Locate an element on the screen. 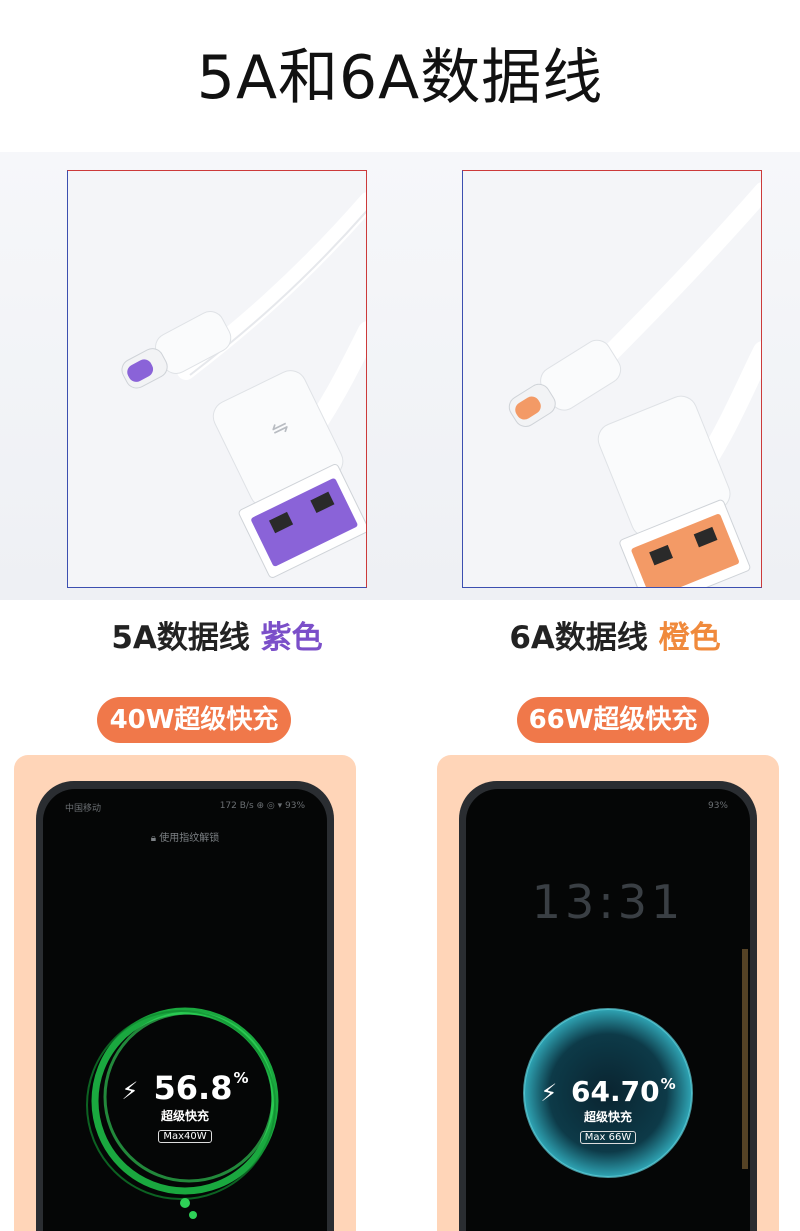 Image resolution: width=800 pixels, height=1231 pixels. cable-photo-5a: ⇋ is located at coordinates (217, 379).